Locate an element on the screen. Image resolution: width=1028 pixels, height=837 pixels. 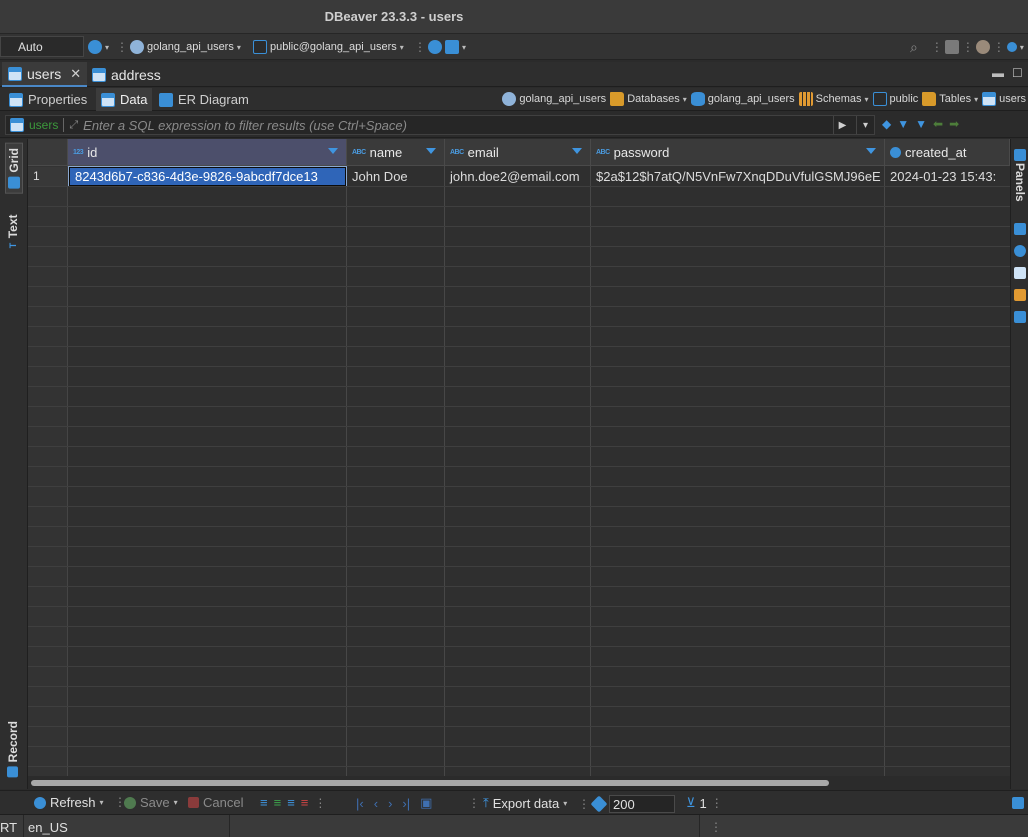
table-cell-email: john.doe2@email.com is located at coordinates (517, 176).